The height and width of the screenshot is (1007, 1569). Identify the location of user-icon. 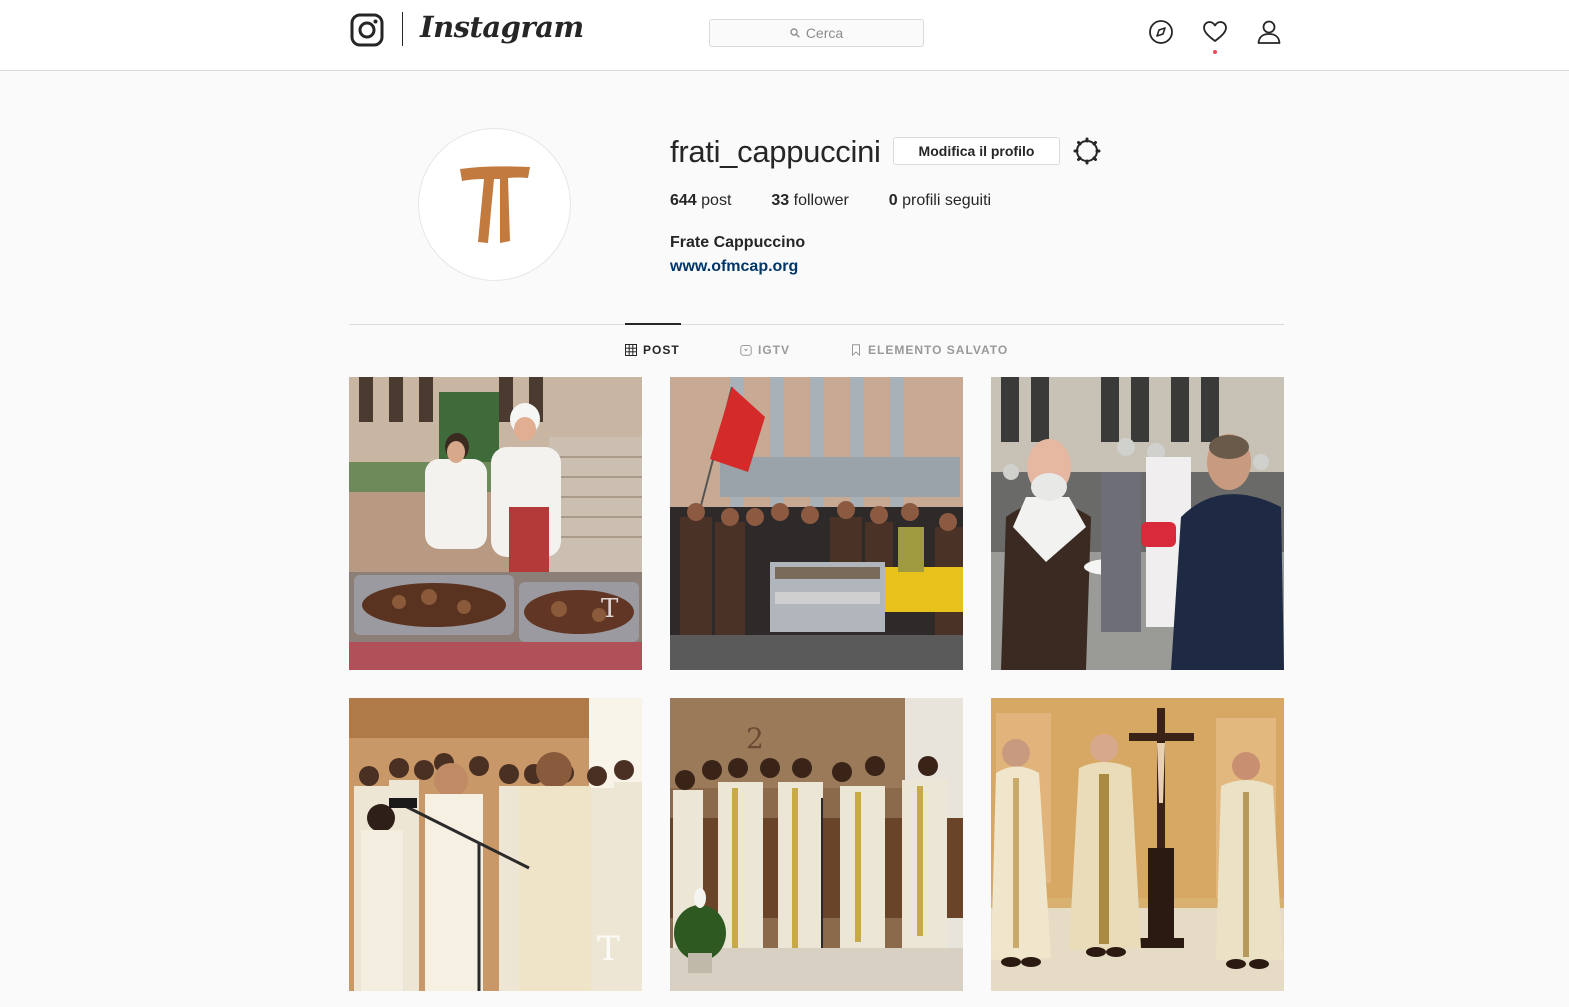
(1269, 32).